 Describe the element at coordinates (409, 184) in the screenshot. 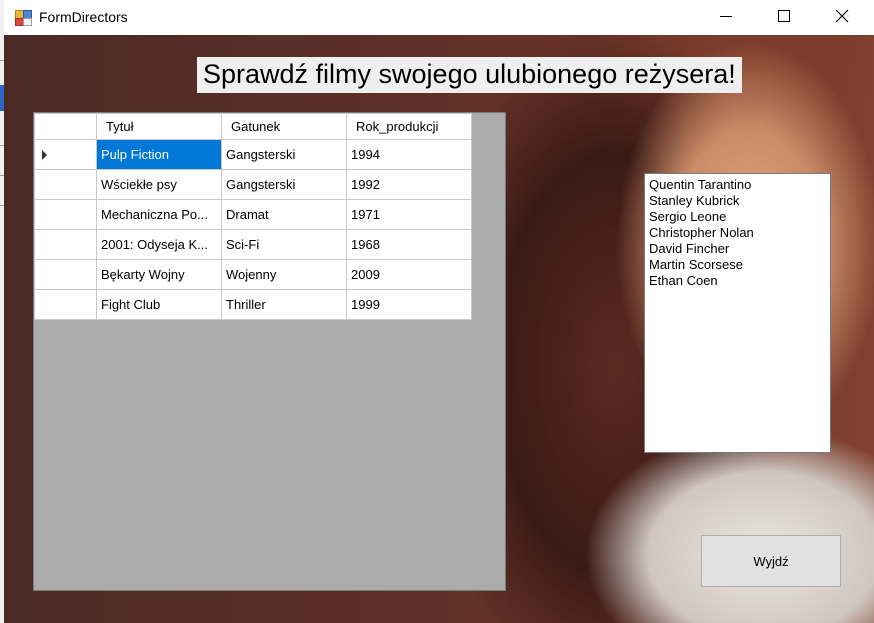

I see `cell-year: 1992` at that location.